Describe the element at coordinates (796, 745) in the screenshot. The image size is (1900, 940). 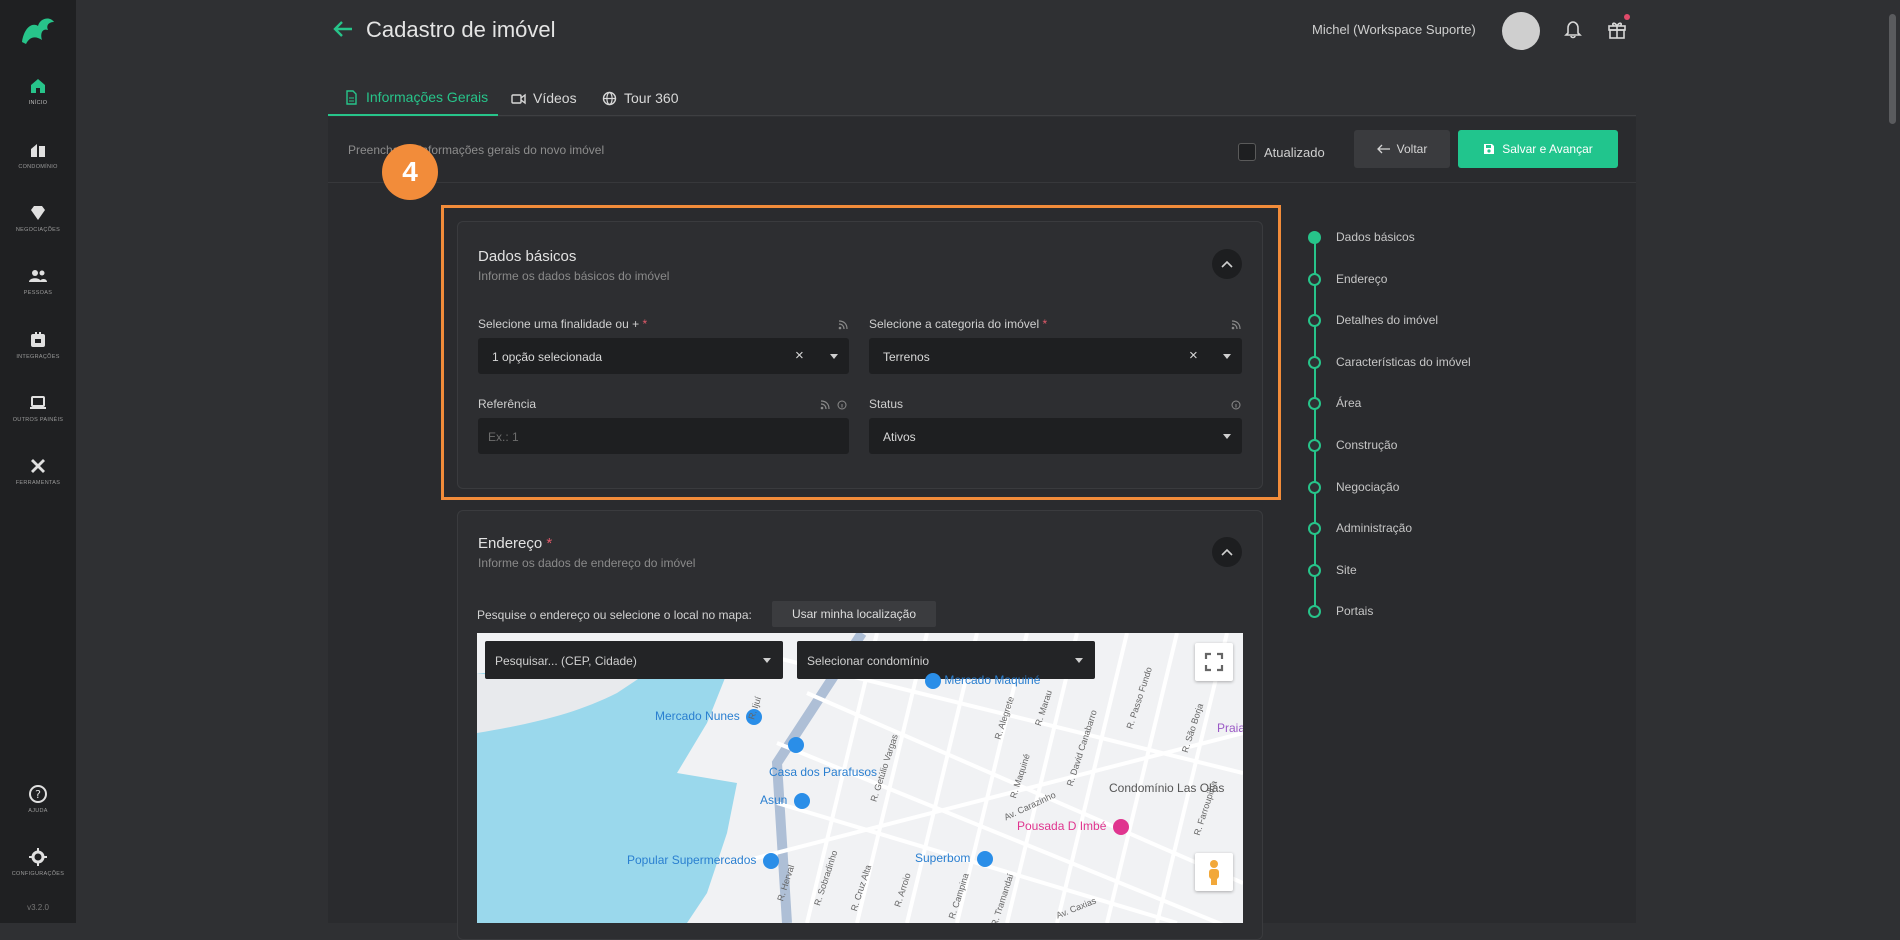
I see `shopping-bag-icon` at that location.